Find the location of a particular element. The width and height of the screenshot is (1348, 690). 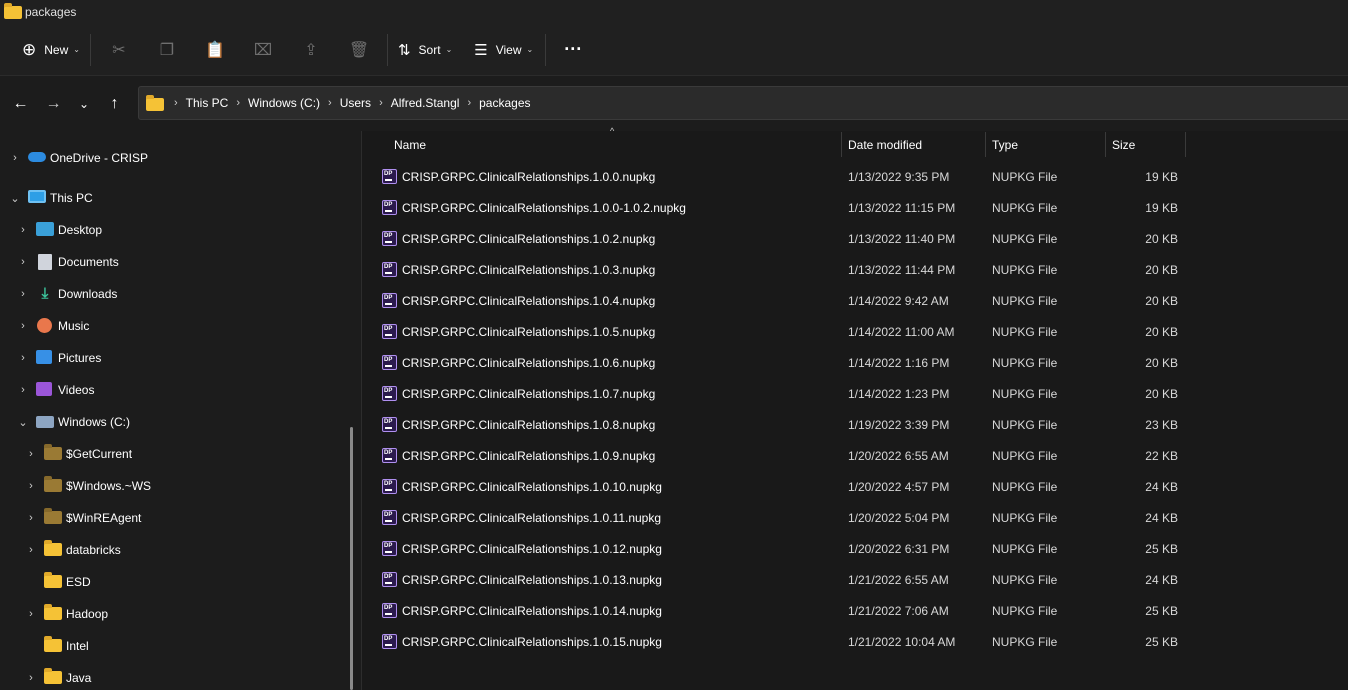

sidebar-item-onedrive: › OneDrive - CRISP is located at coordinates (78, 158).